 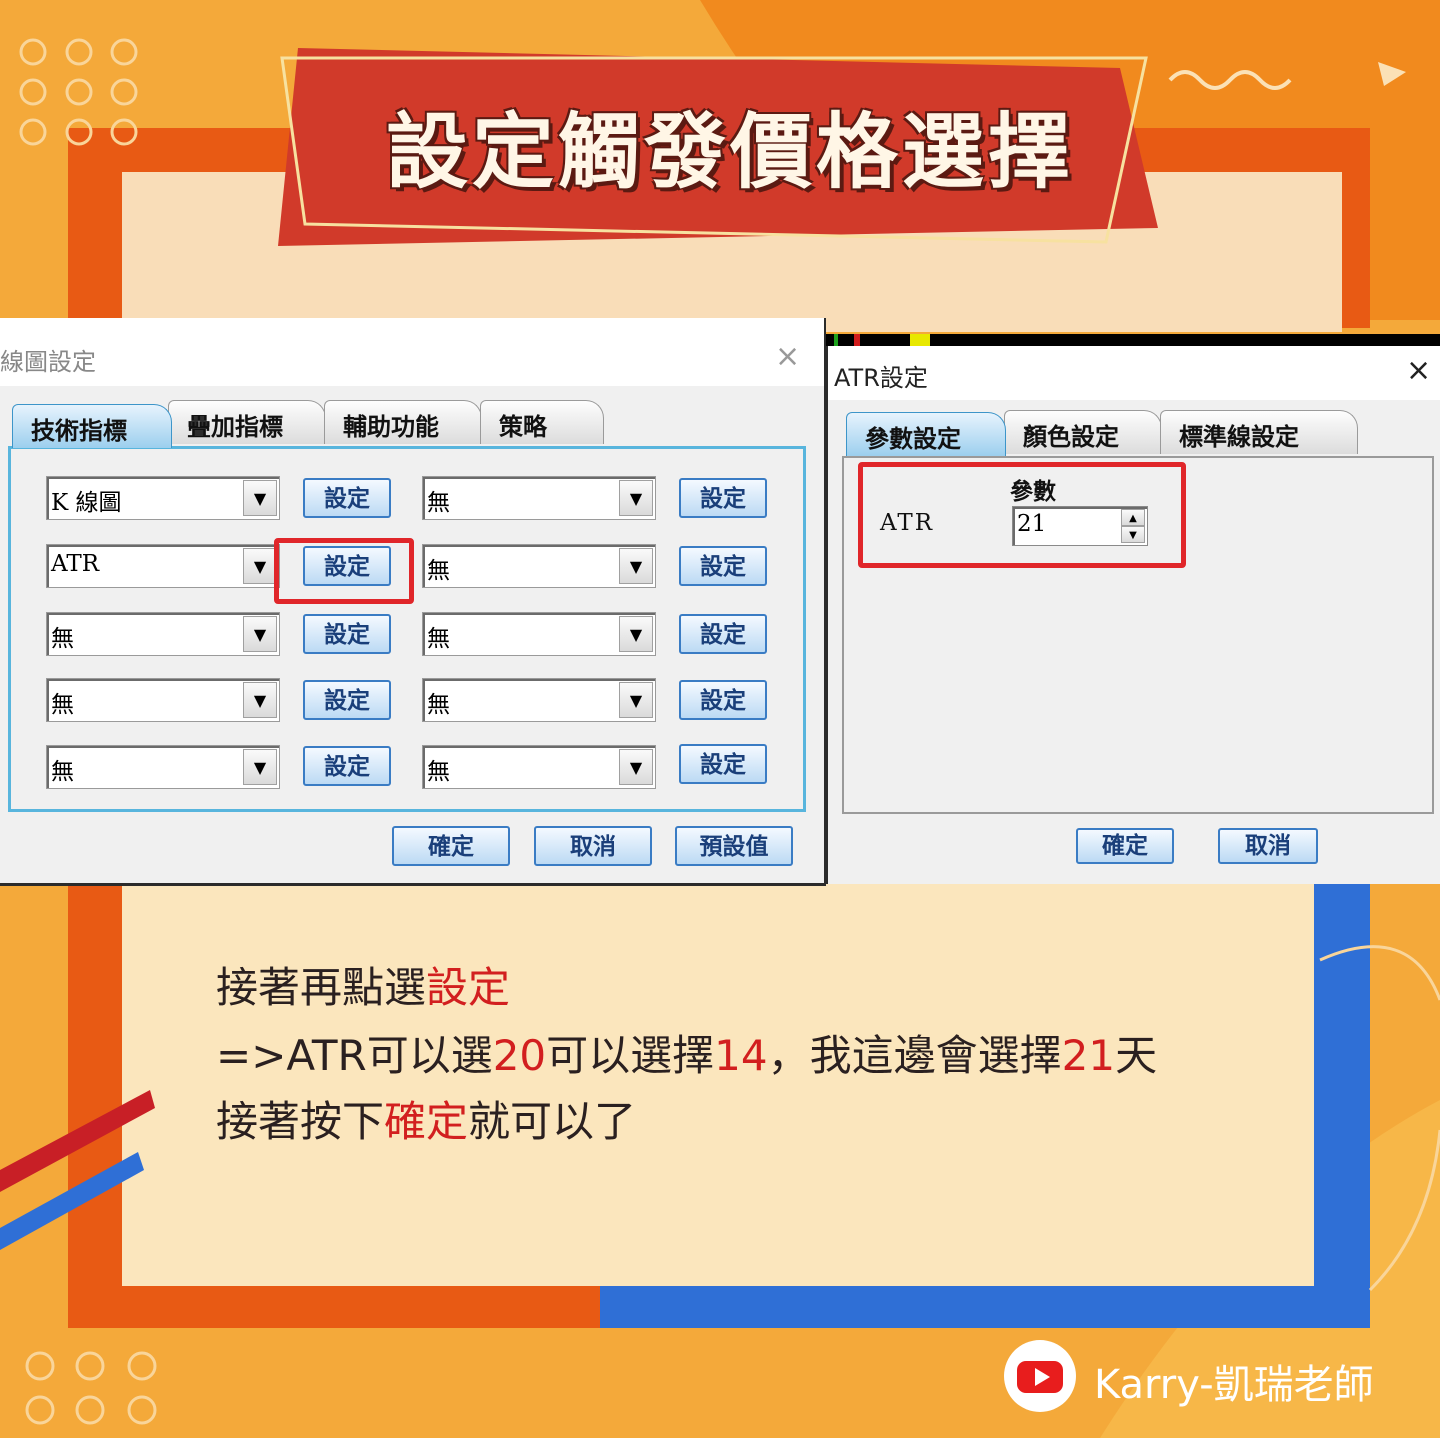 What do you see at coordinates (163, 498) in the screenshot?
I see `indicator-select-left-1: K 線圖 ▼` at bounding box center [163, 498].